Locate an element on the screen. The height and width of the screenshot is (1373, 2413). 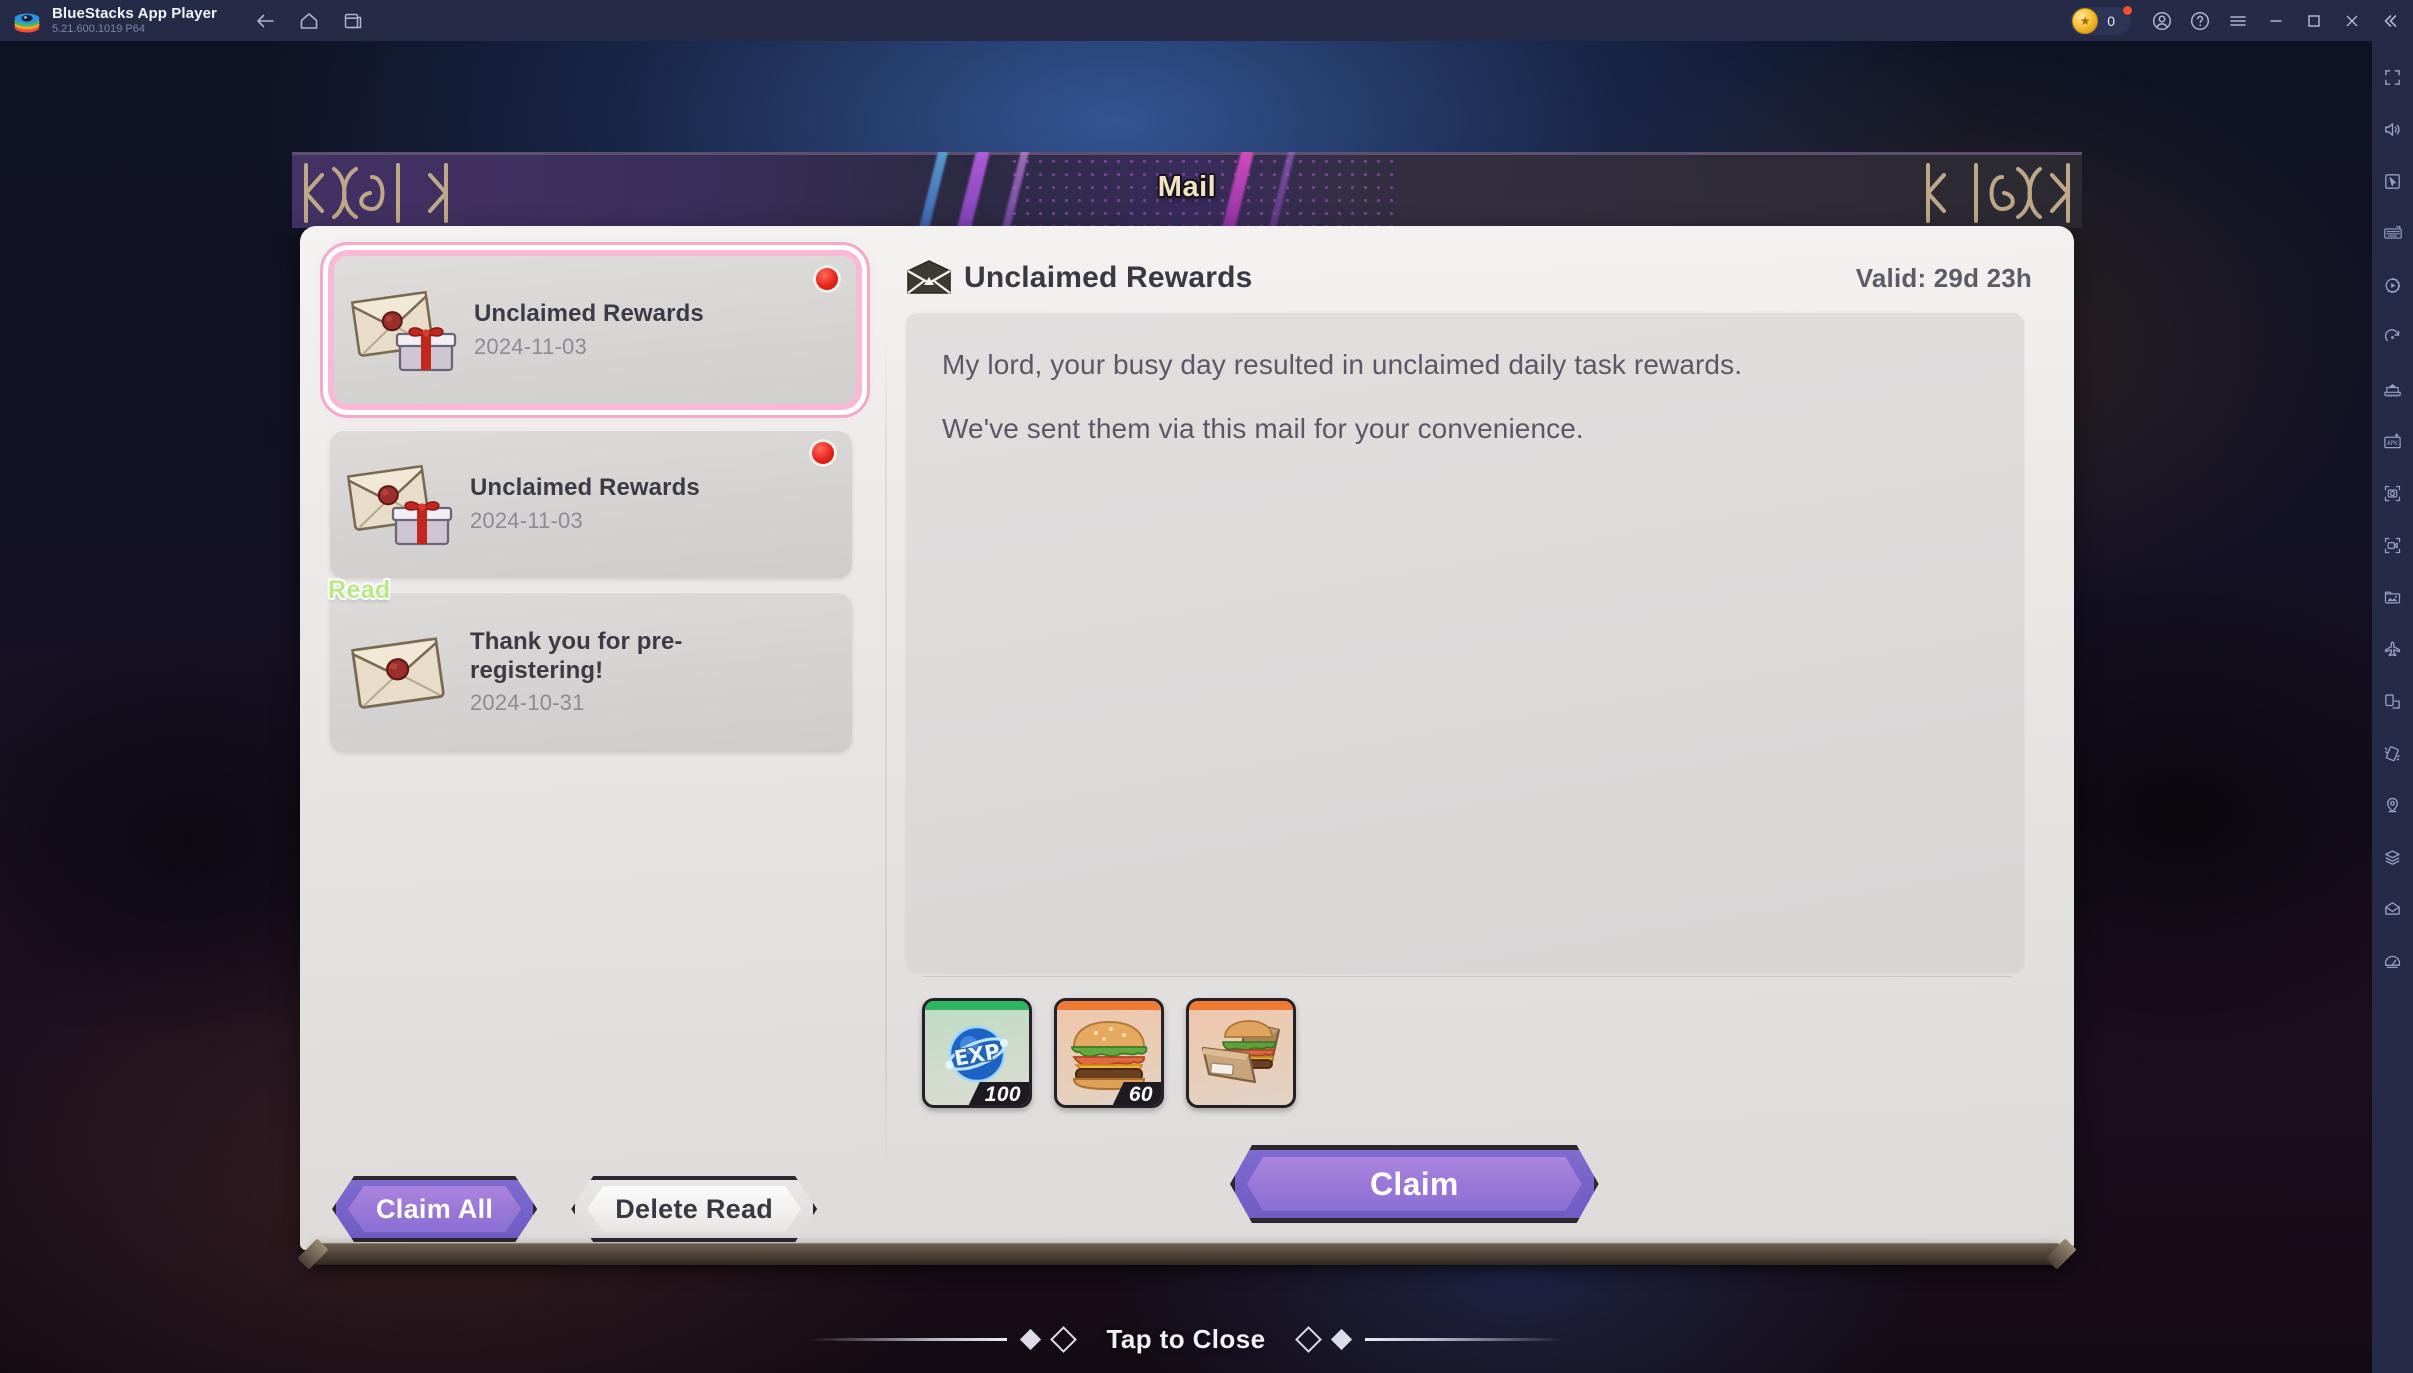
multi-instance-button is located at coordinates (353, 21).